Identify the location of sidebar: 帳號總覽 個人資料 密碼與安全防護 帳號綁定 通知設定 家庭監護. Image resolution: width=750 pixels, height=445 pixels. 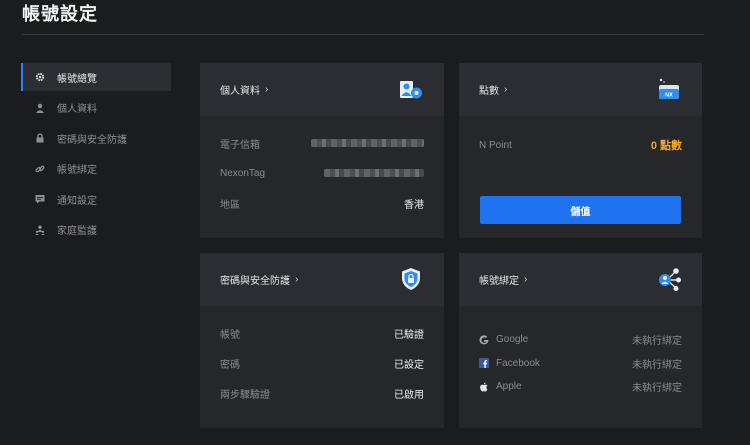
(96, 154).